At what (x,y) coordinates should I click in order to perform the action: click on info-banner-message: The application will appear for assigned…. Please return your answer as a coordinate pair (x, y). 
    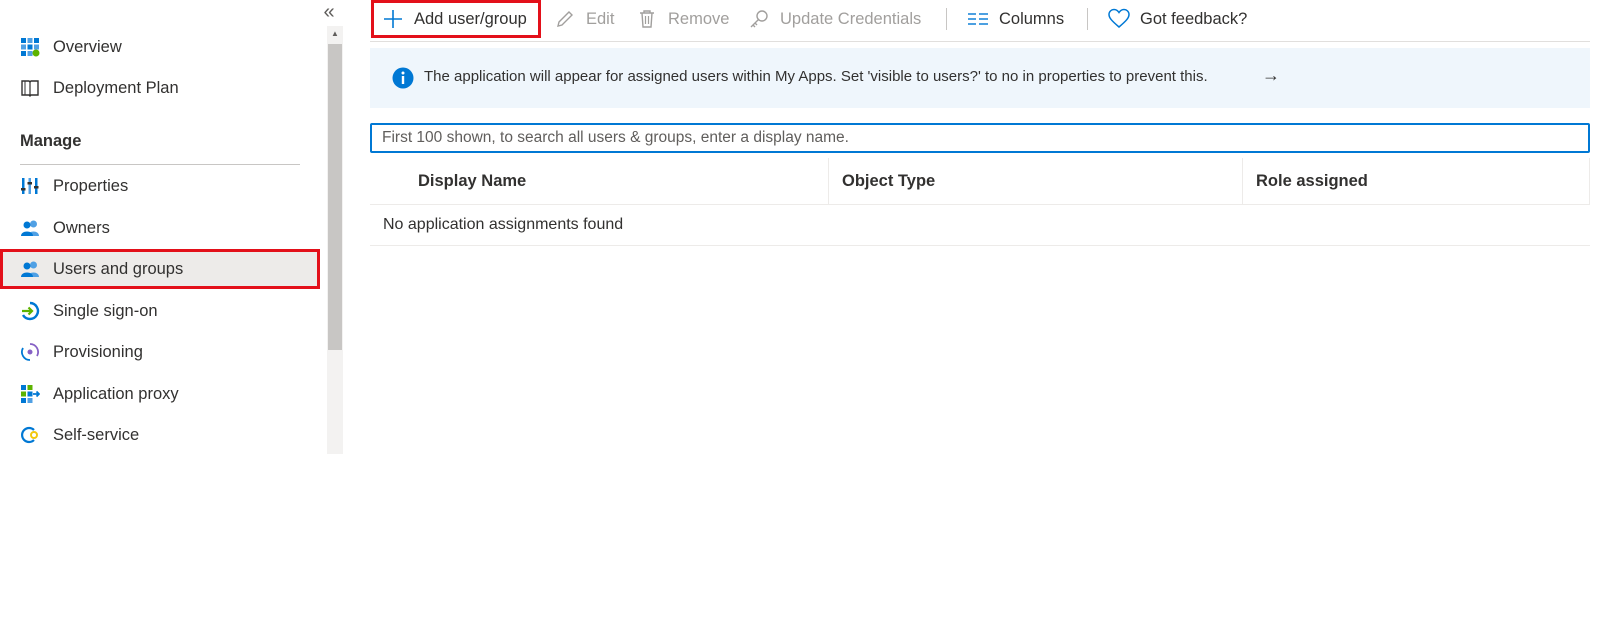
    Looking at the image, I should click on (816, 76).